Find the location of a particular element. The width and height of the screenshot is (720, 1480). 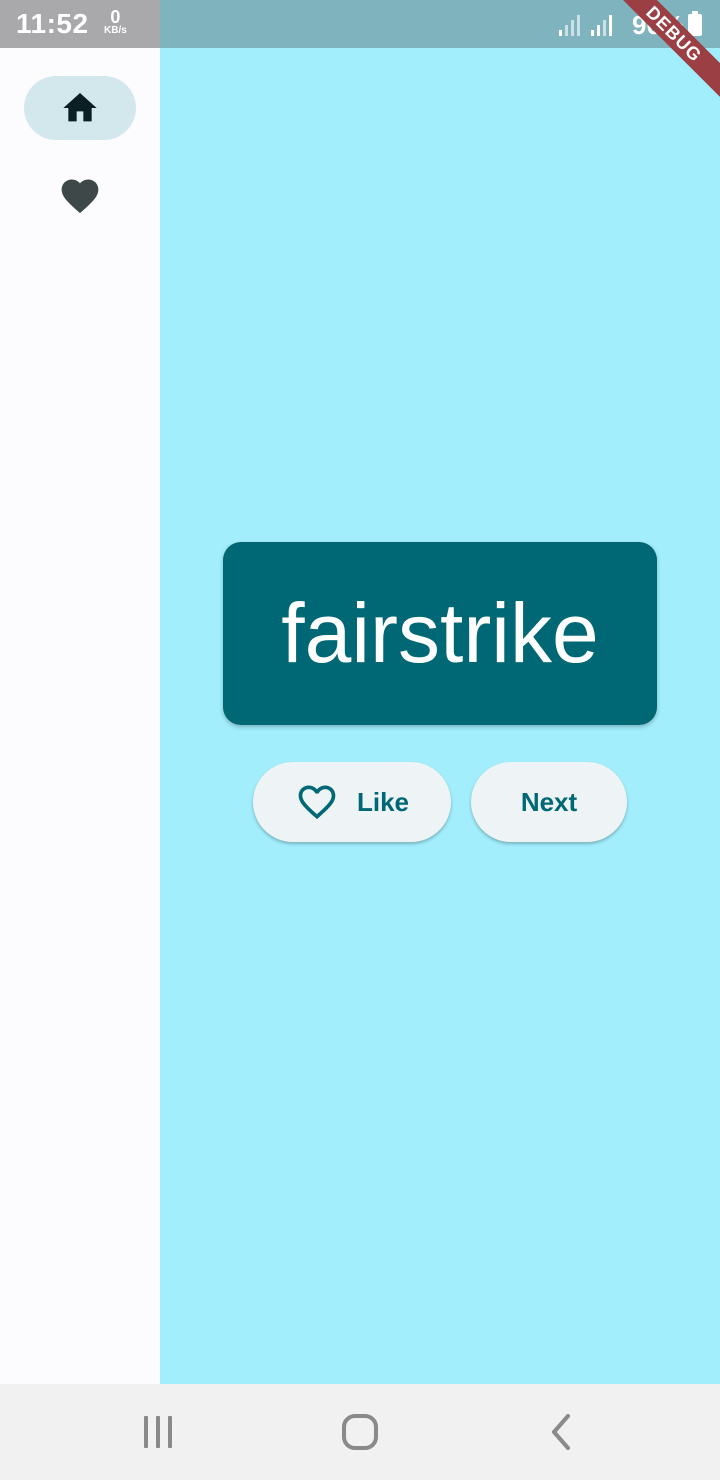

next-button-label: Next is located at coordinates (549, 801).